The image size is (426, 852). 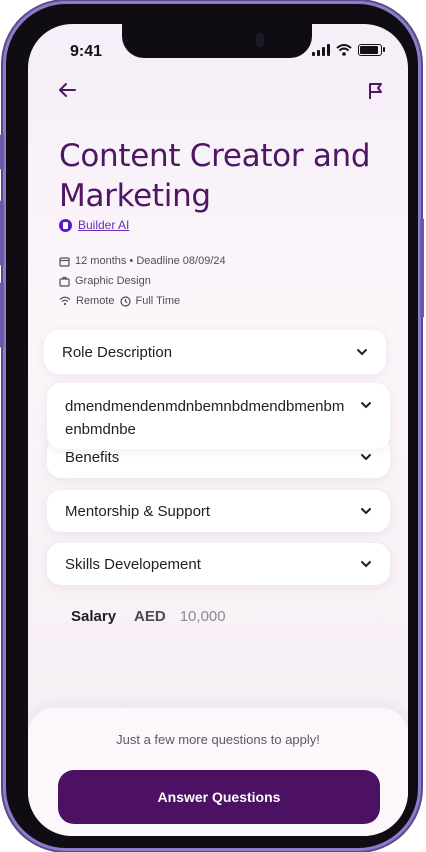 What do you see at coordinates (376, 91) in the screenshot?
I see `flag-icon` at bounding box center [376, 91].